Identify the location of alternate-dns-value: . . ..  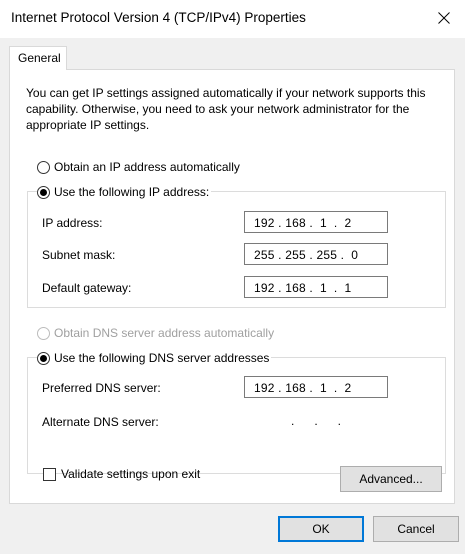
(315, 421).